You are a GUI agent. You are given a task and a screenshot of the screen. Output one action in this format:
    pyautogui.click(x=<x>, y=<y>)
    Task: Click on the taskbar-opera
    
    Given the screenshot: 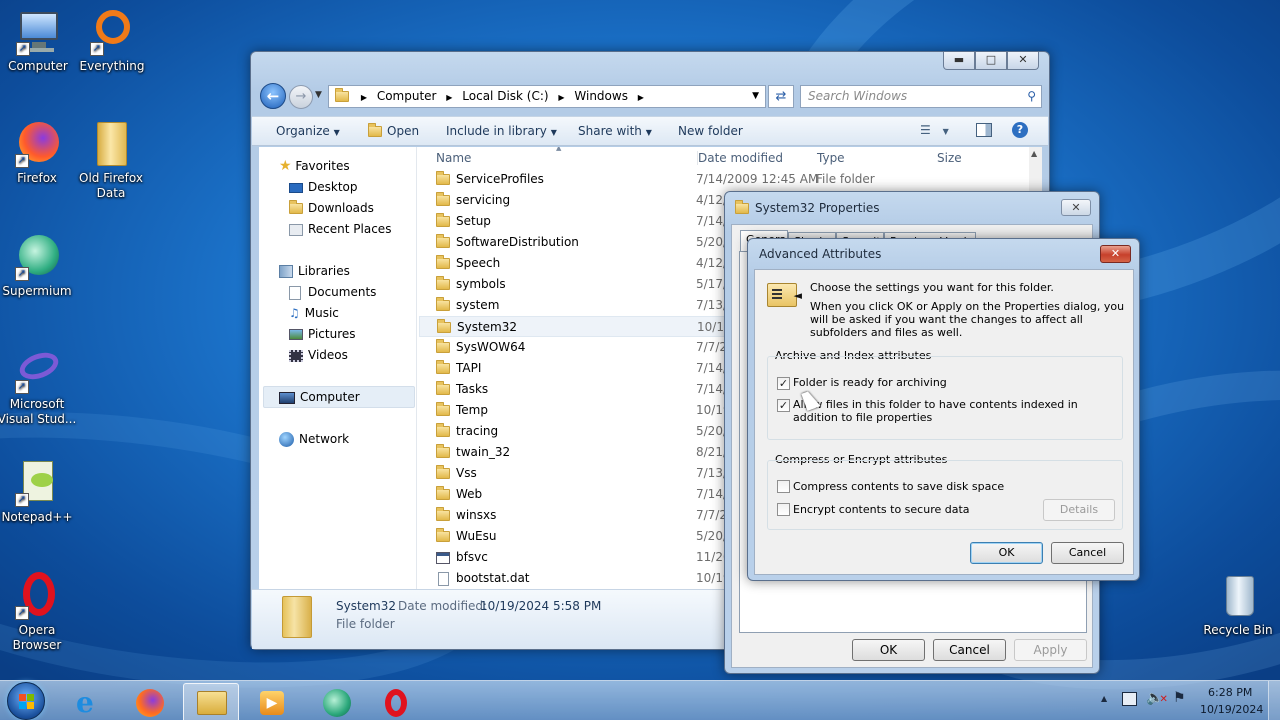 What is the action you would take?
    pyautogui.click(x=398, y=701)
    